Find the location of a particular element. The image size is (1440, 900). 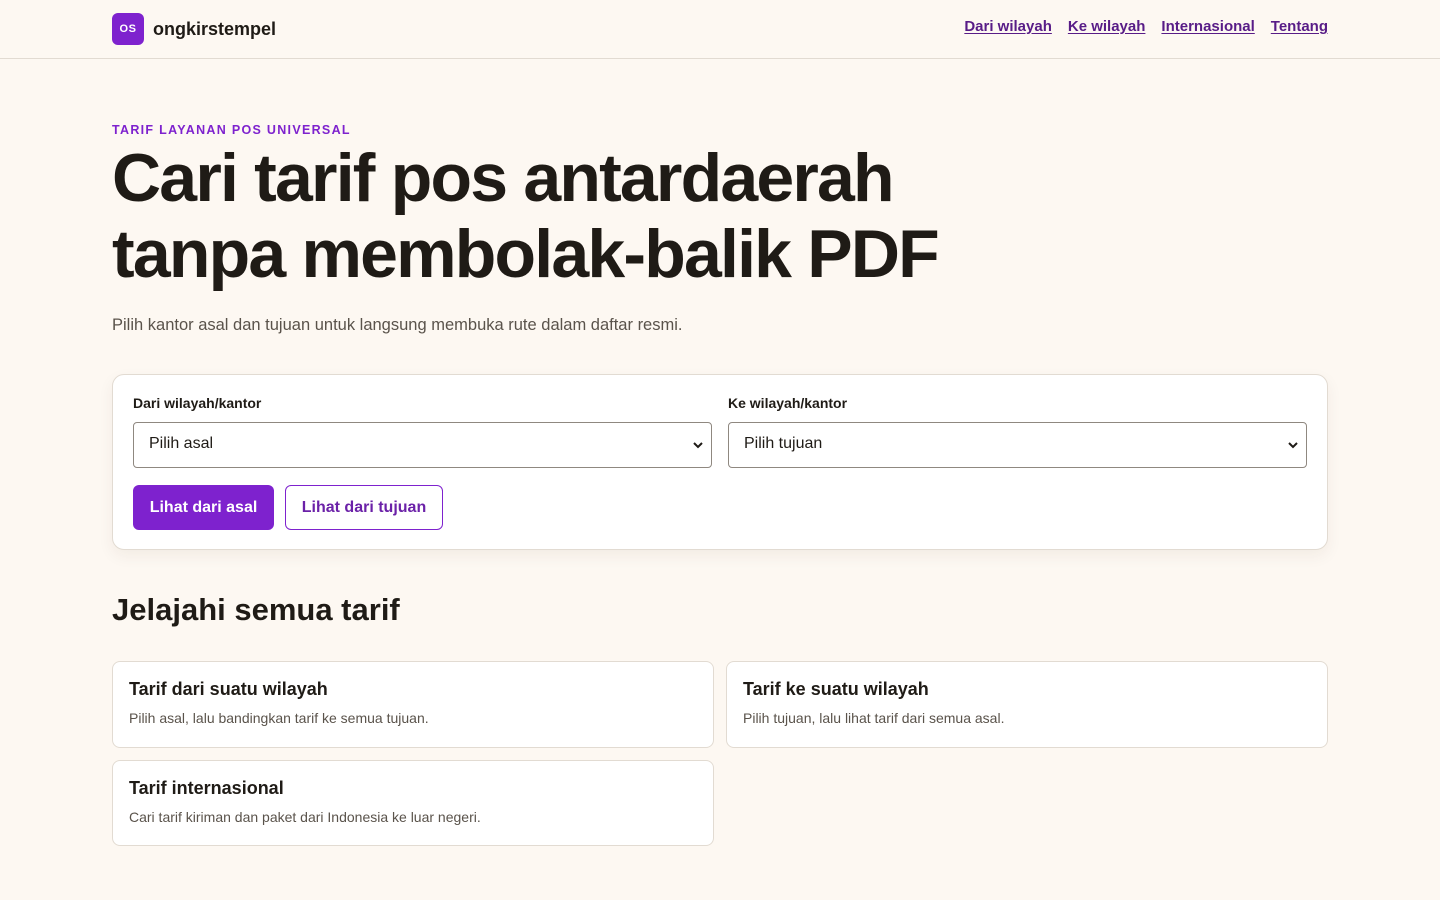

brand-link: OS ongkirstempel is located at coordinates (194, 29).